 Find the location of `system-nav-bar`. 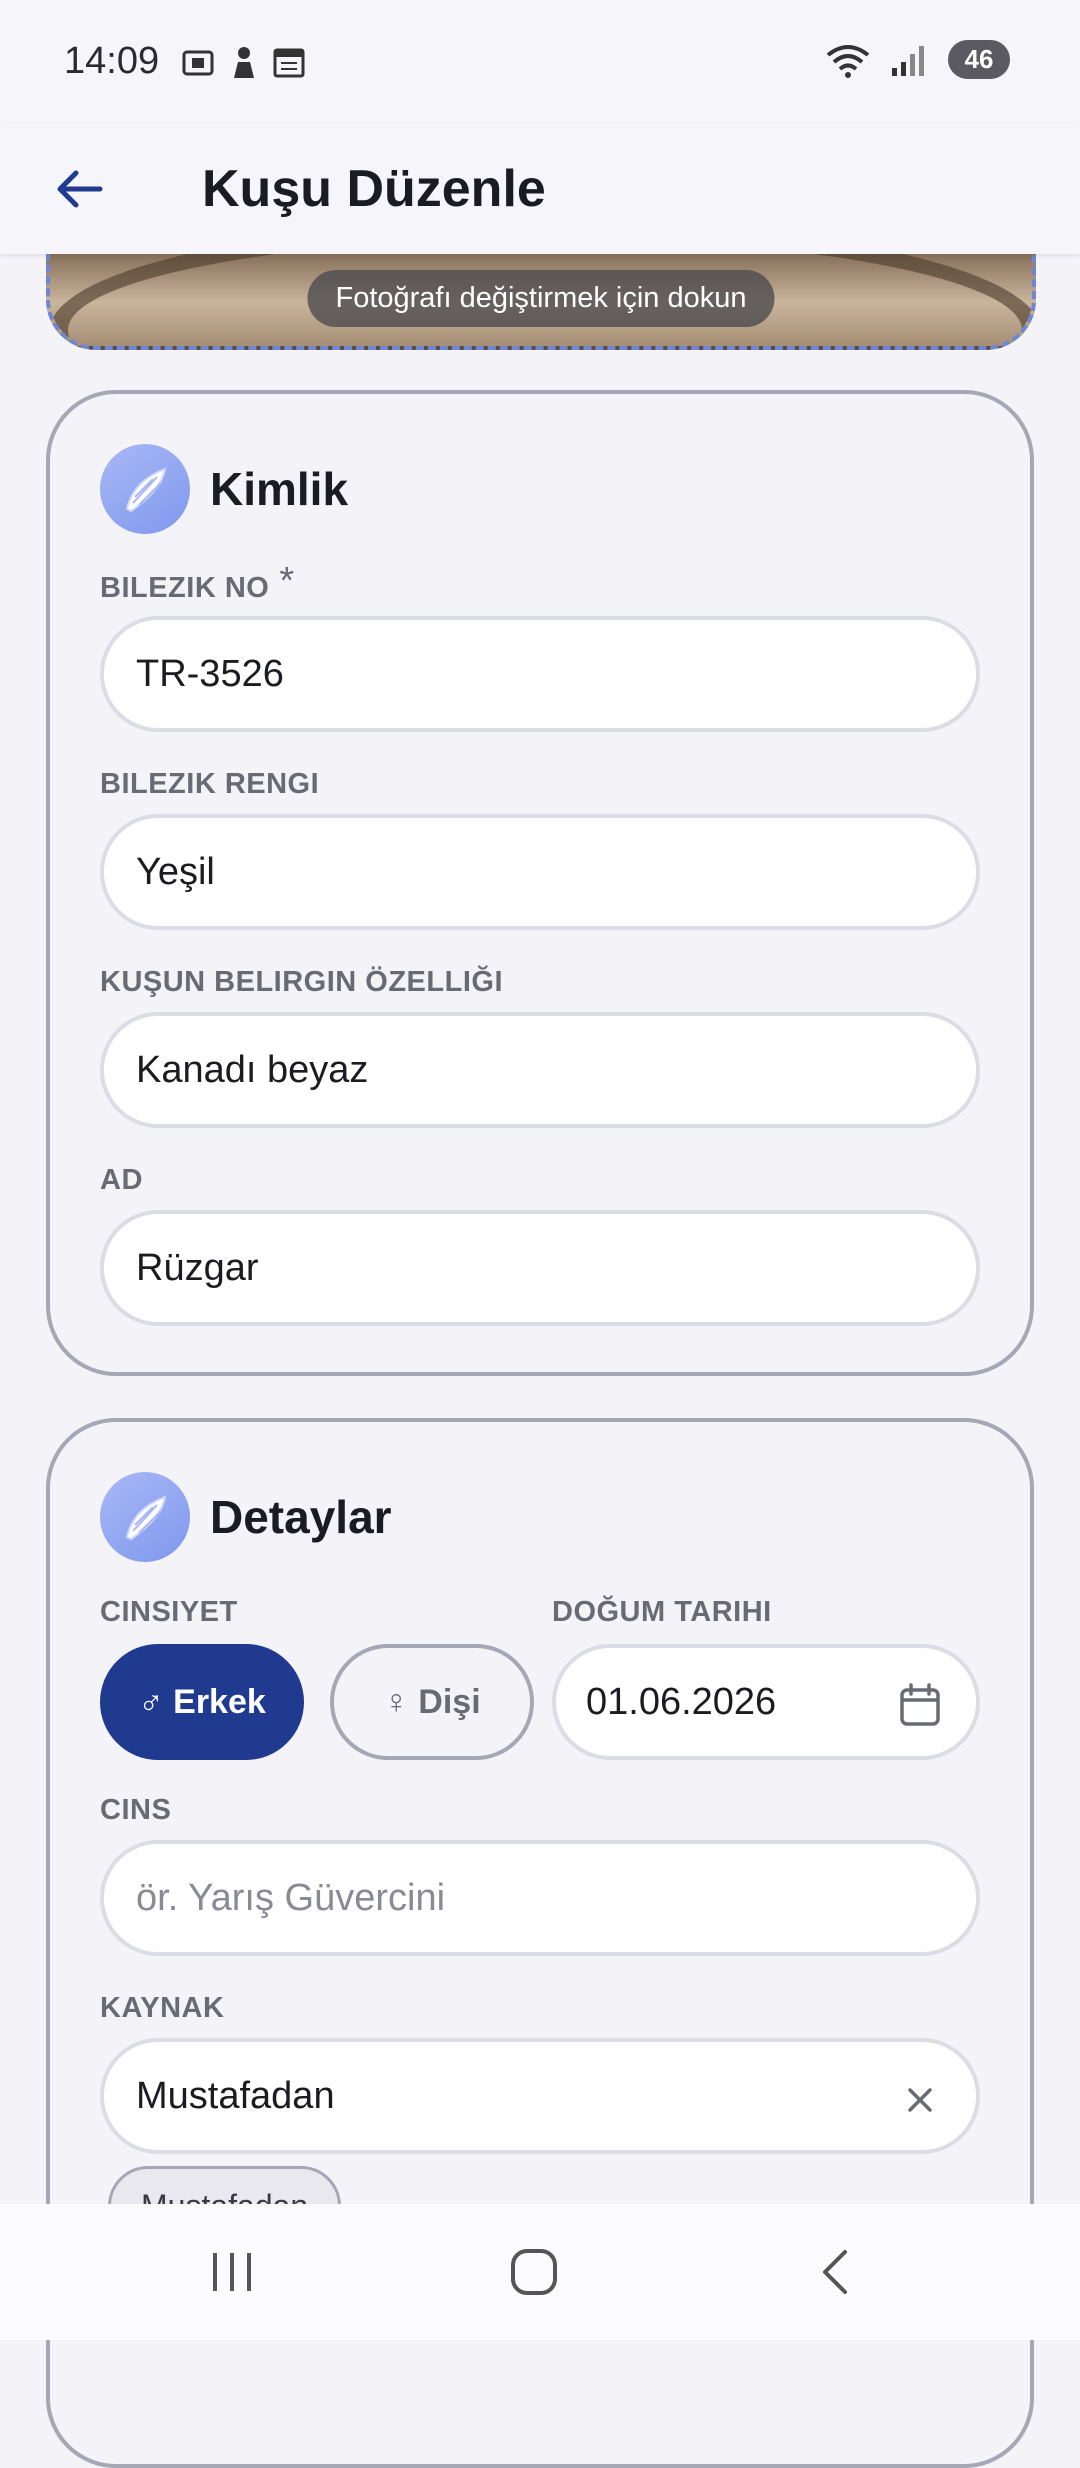

system-nav-bar is located at coordinates (540, 2272).